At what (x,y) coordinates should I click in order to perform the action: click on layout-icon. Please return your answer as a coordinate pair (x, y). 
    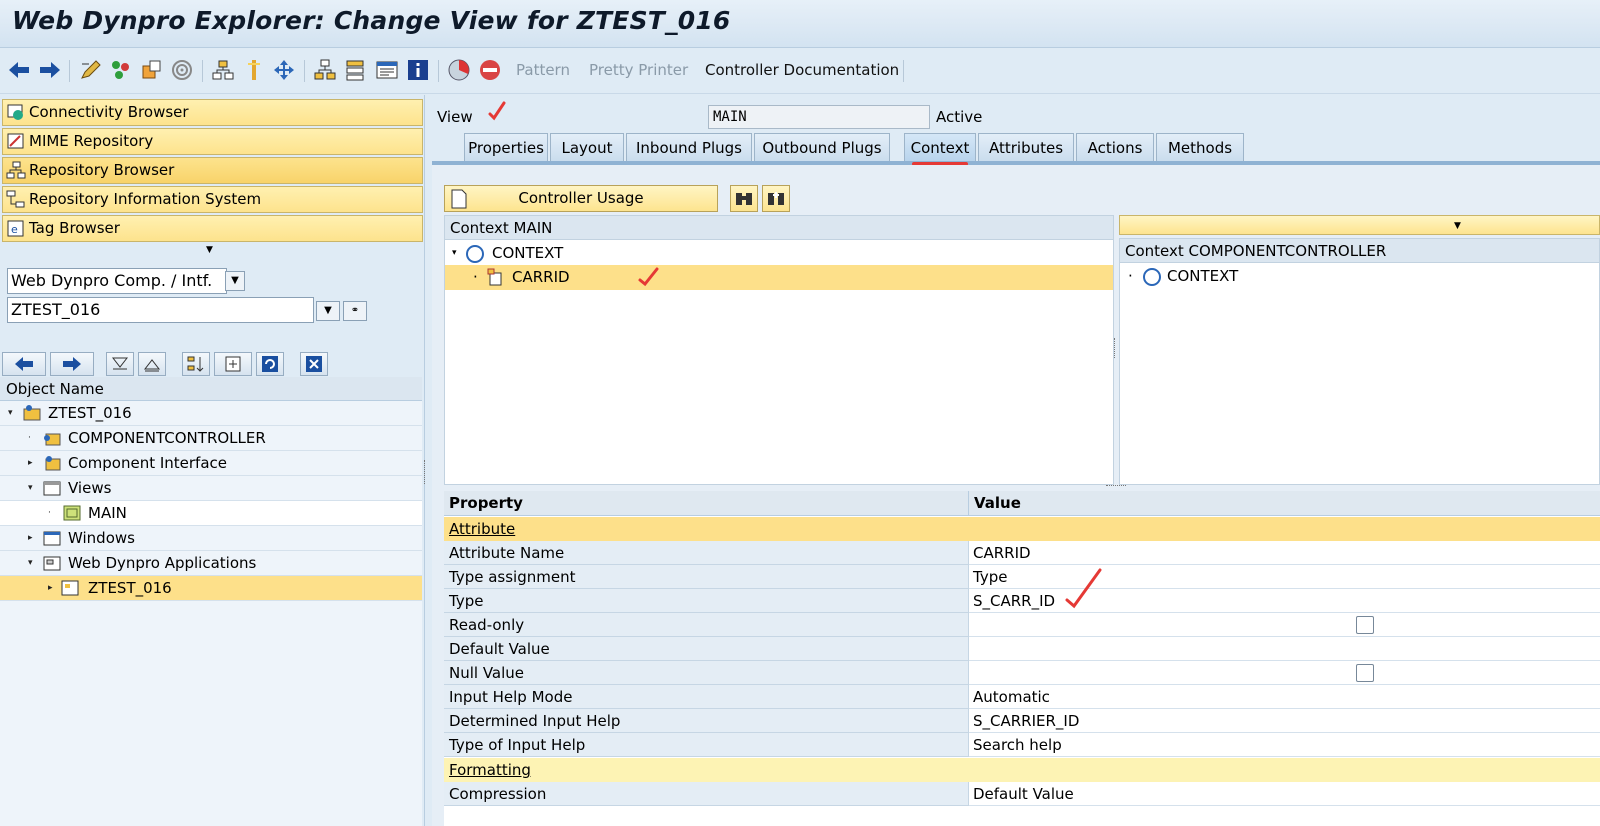
    Looking at the image, I should click on (325, 70).